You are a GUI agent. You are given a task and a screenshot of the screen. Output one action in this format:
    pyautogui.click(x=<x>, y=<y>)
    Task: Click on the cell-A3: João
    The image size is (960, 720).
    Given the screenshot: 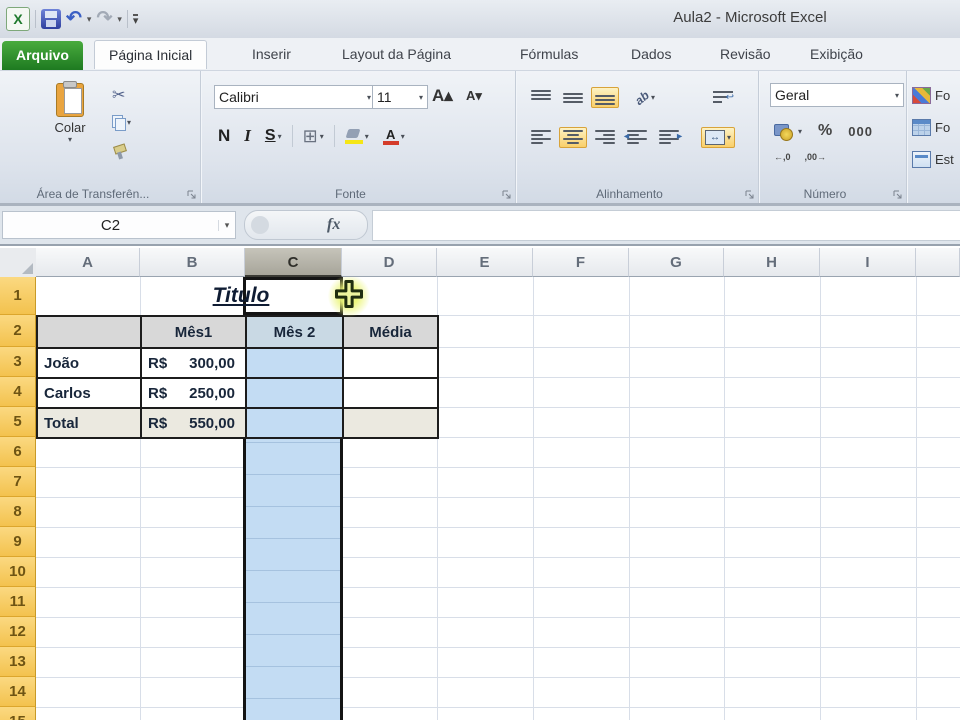 What is the action you would take?
    pyautogui.click(x=89, y=363)
    